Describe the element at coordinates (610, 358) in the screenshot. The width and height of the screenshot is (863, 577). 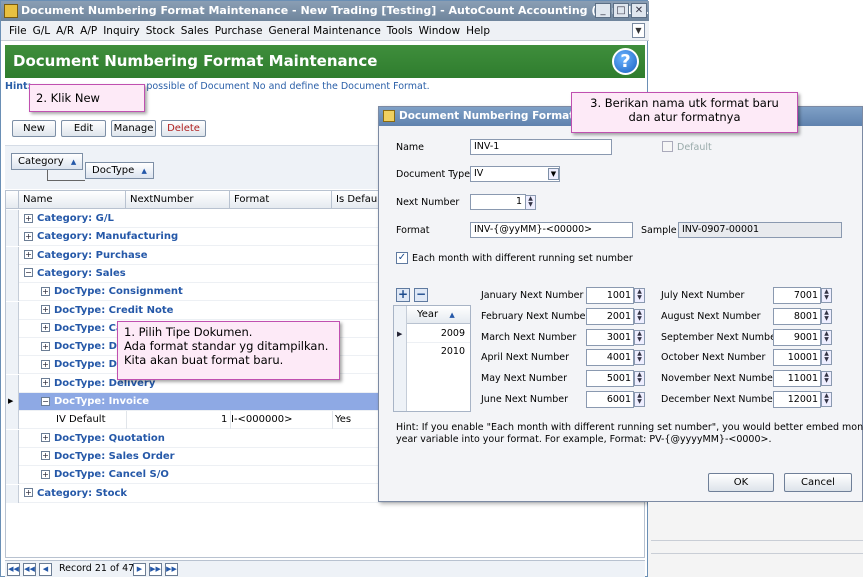
I see `month-next-number-input: 4001` at that location.